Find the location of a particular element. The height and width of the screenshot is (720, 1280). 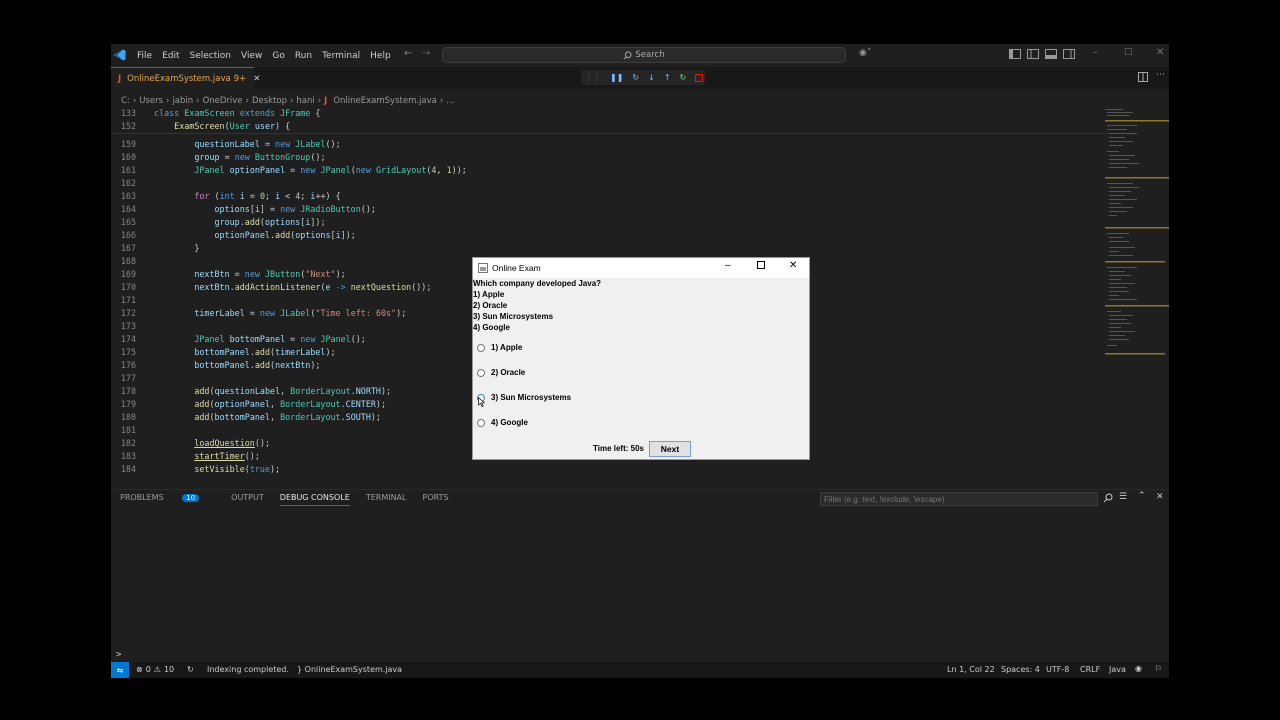

option-label: 4) Google is located at coordinates (509, 422).